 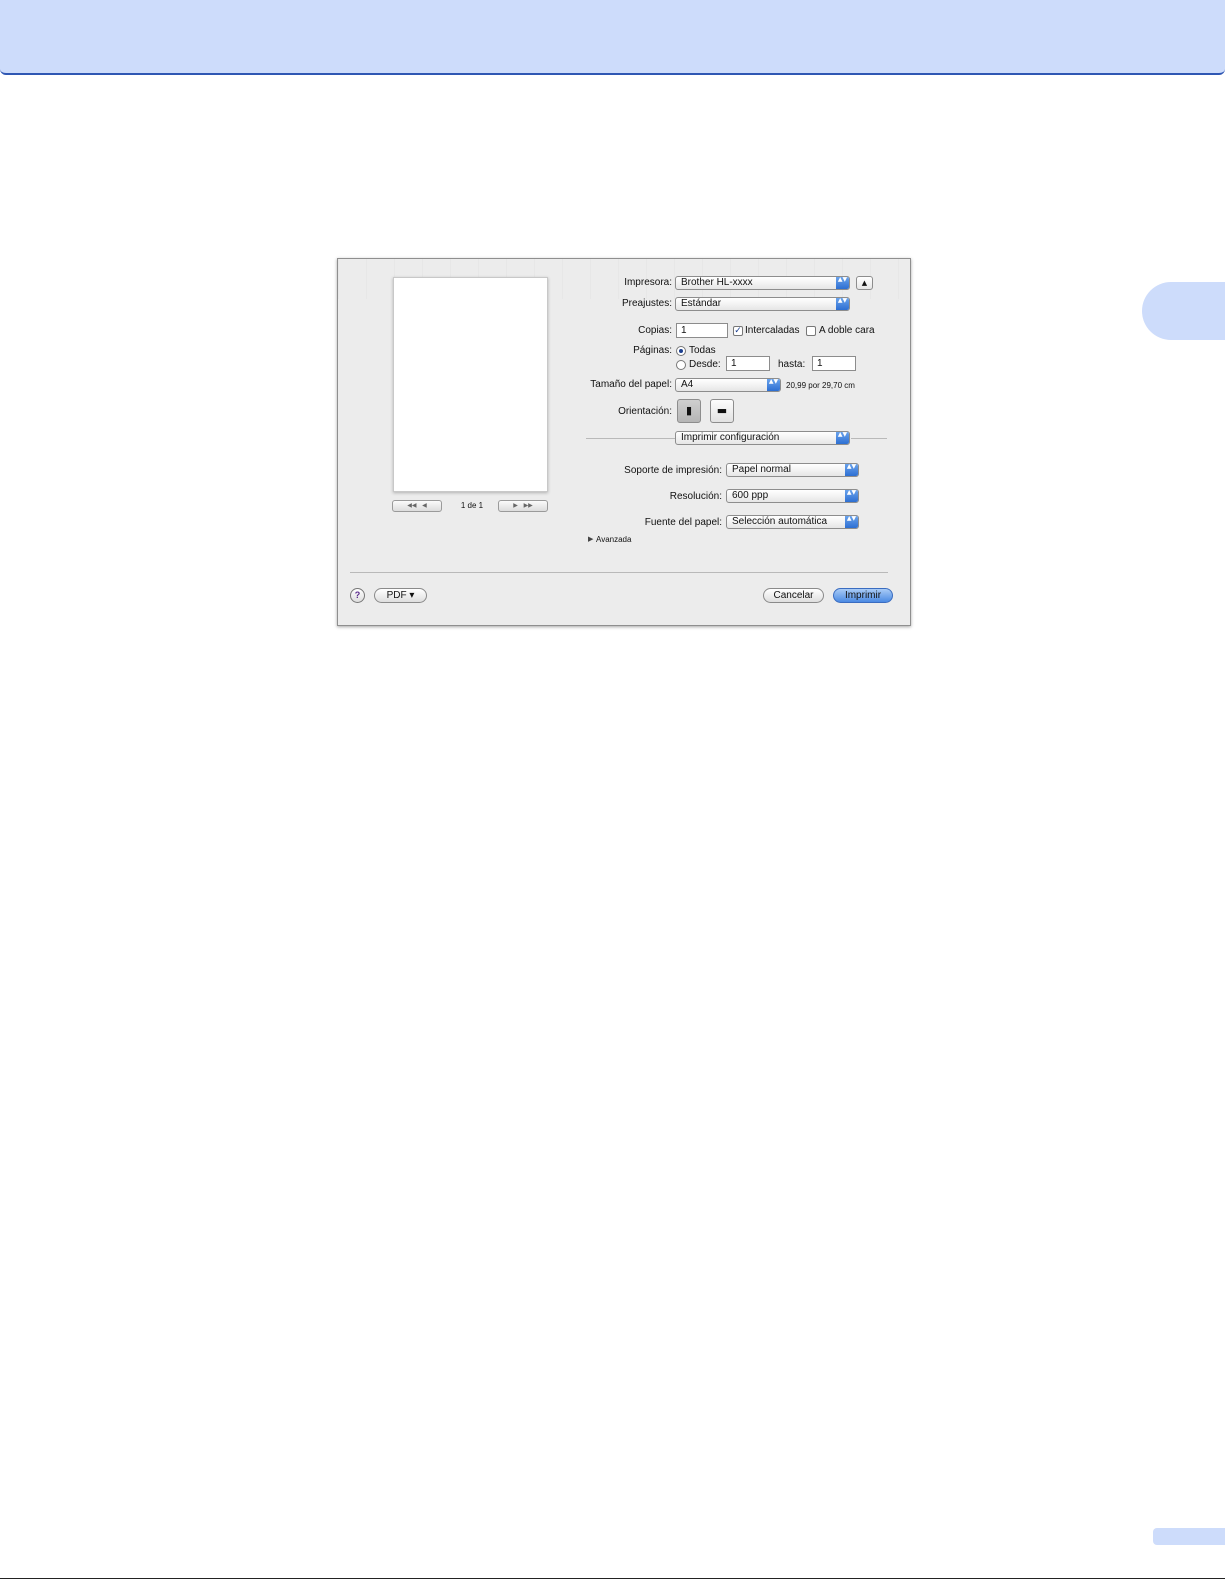 What do you see at coordinates (646, 303) in the screenshot?
I see `presets-label: Preajustes:` at bounding box center [646, 303].